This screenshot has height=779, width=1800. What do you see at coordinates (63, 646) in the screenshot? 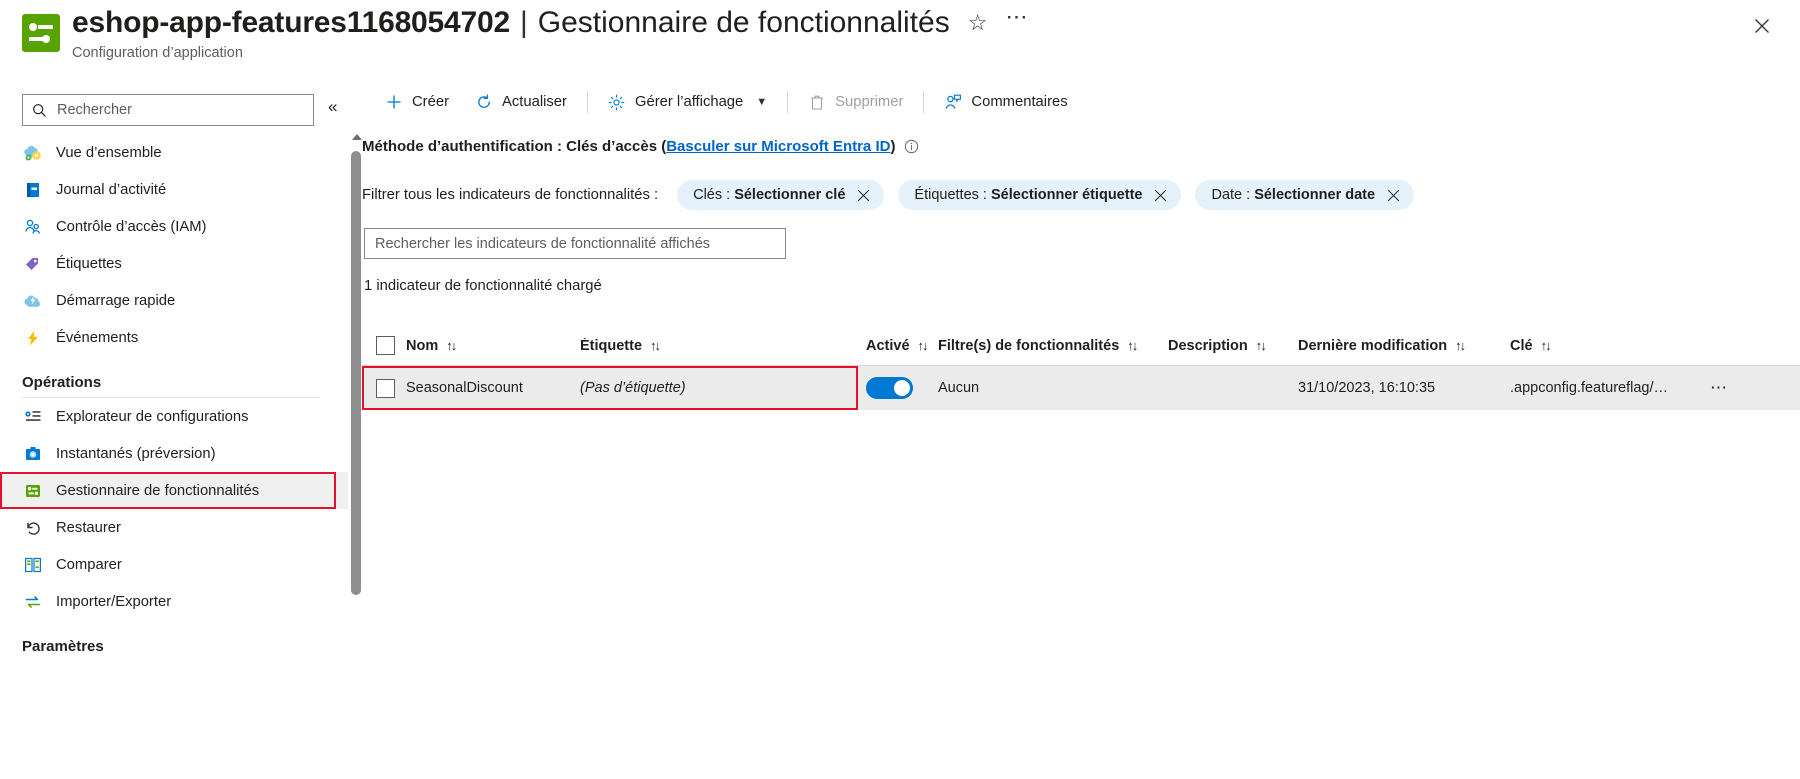
I see `sidebar-group-parametres: Paramètres` at bounding box center [63, 646].